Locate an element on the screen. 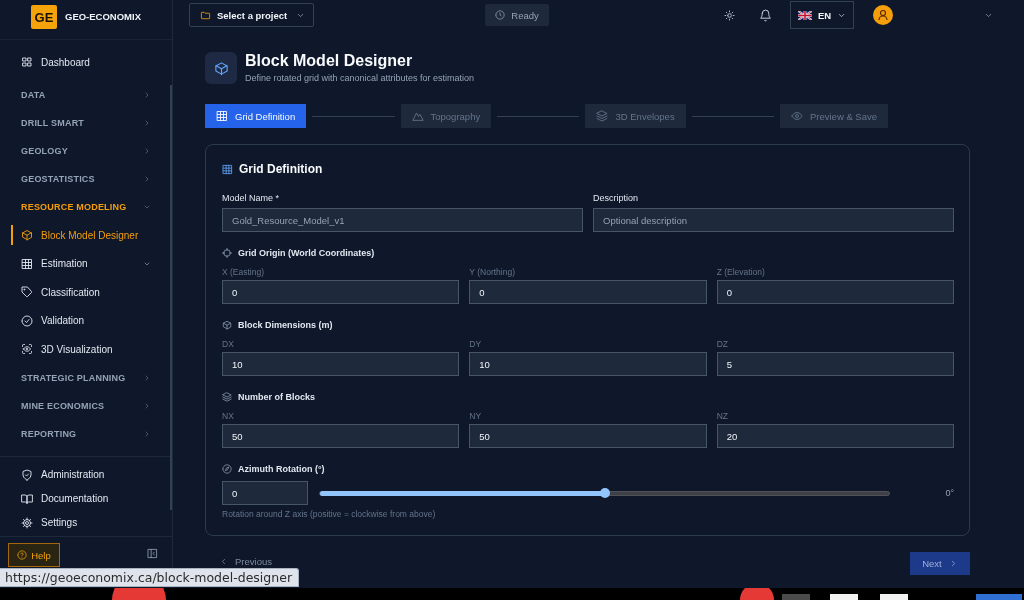 This screenshot has height=600, width=1024. compass-icon is located at coordinates (227, 469).